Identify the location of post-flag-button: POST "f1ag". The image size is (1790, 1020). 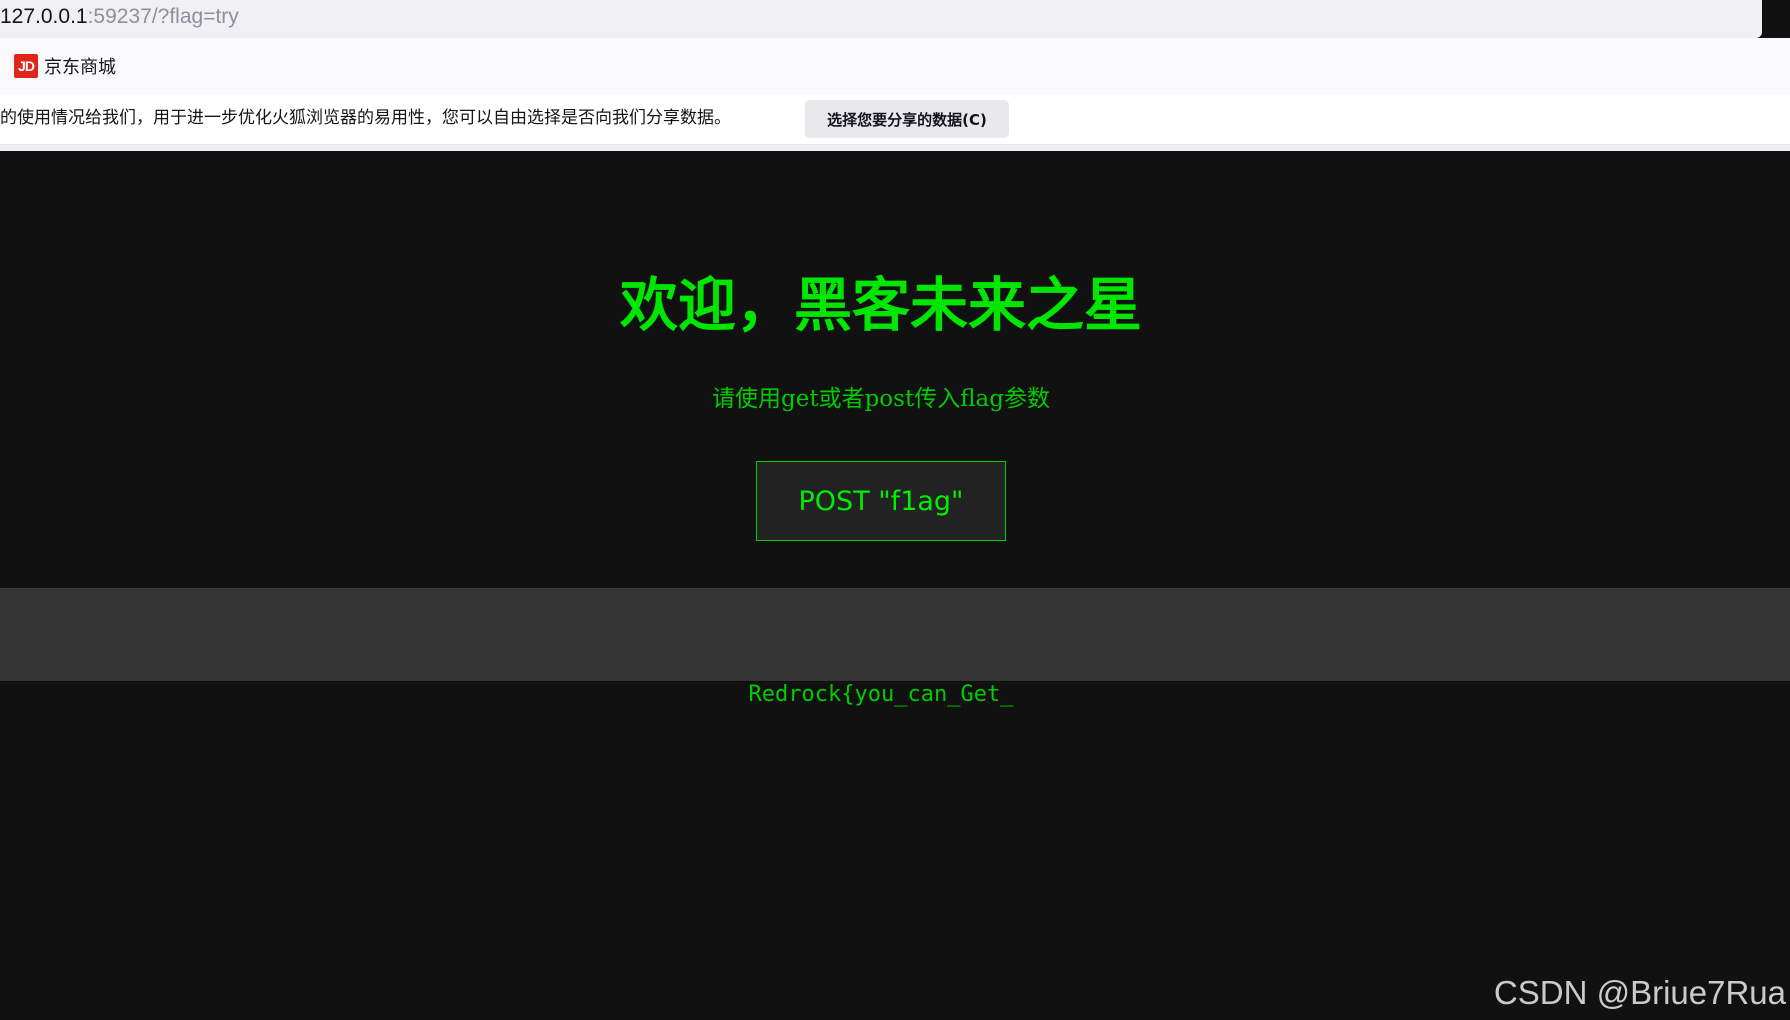
(881, 501).